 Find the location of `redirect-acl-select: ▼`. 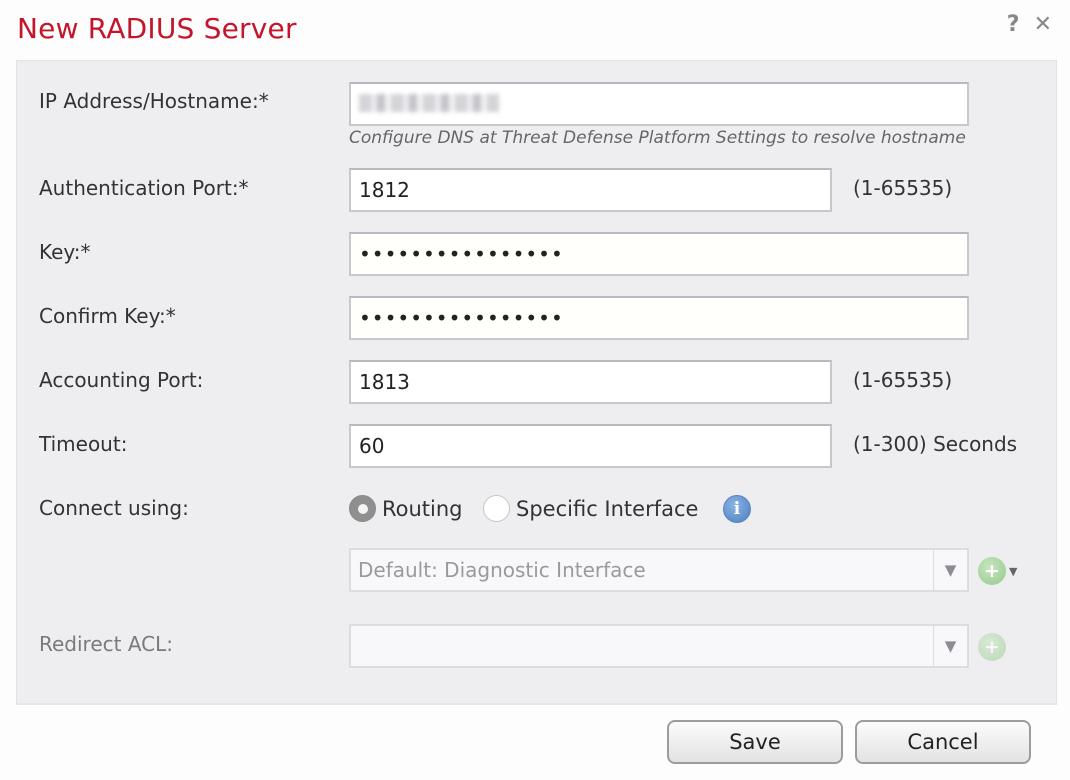

redirect-acl-select: ▼ is located at coordinates (659, 646).